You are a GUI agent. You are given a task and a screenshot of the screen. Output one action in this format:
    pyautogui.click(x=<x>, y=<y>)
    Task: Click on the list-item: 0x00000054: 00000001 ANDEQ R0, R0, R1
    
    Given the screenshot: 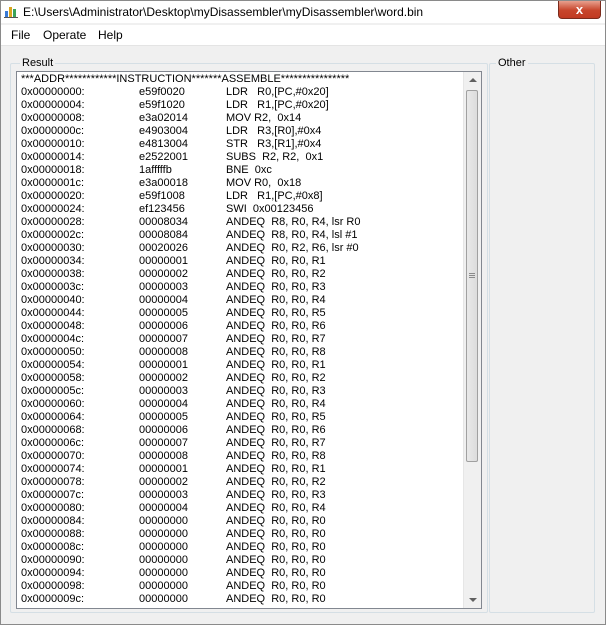 What is the action you would take?
    pyautogui.click(x=241, y=365)
    